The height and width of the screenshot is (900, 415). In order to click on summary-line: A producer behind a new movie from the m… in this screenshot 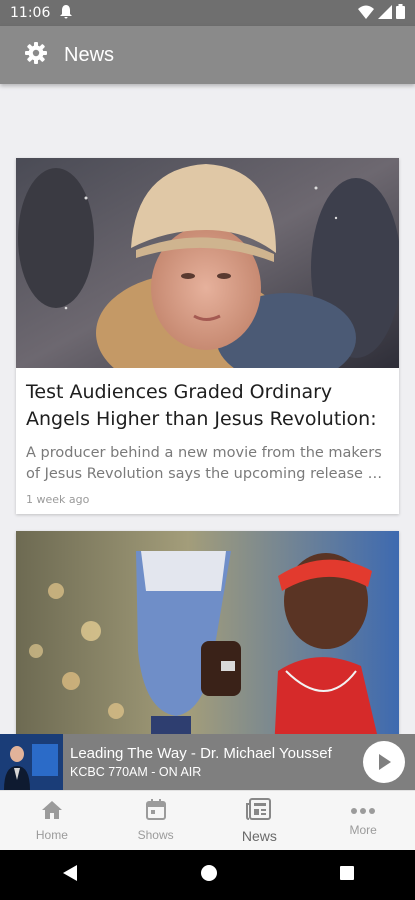, I will do `click(204, 453)`.